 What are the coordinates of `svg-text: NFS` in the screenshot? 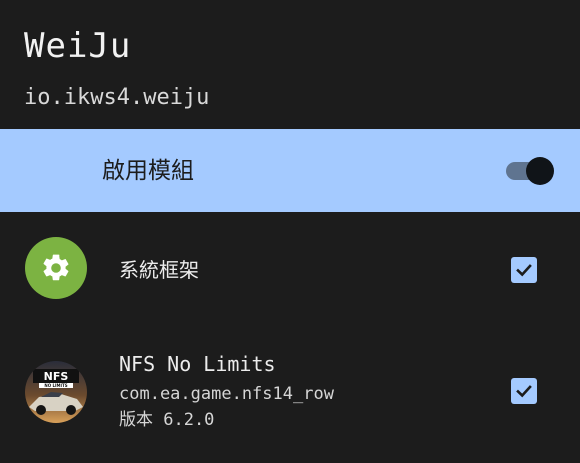 It's located at (56, 376).